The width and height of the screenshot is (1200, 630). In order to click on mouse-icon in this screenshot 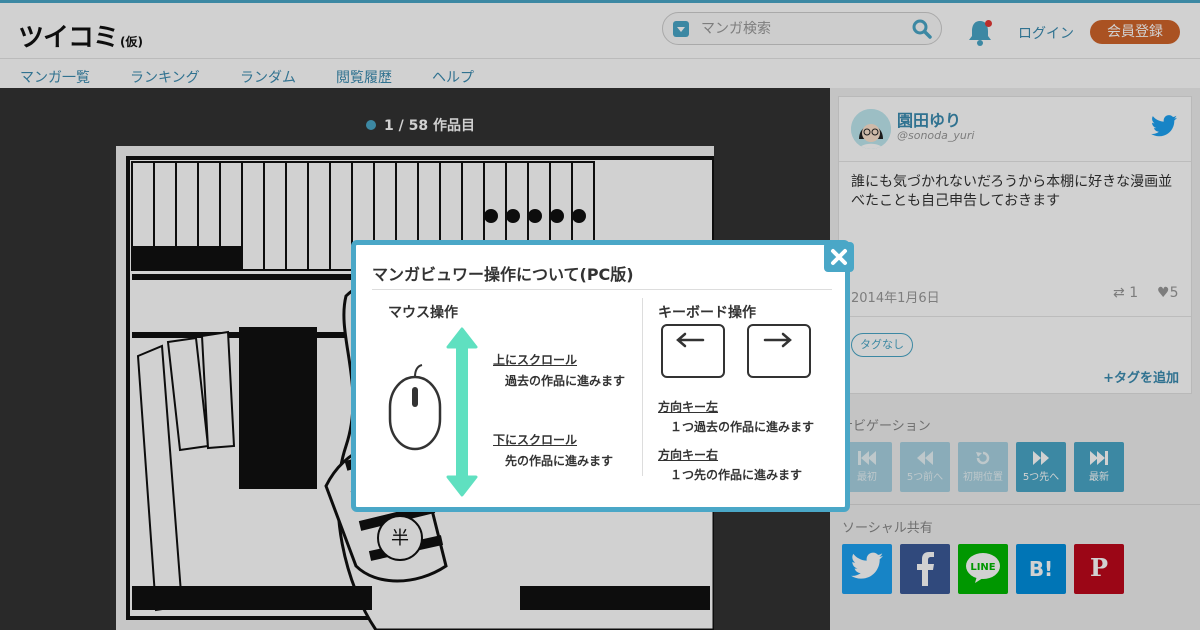, I will do `click(415, 407)`.